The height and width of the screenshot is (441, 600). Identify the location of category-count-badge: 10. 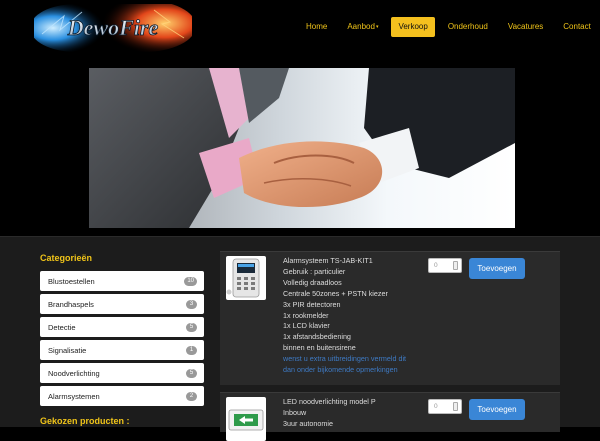
(190, 281).